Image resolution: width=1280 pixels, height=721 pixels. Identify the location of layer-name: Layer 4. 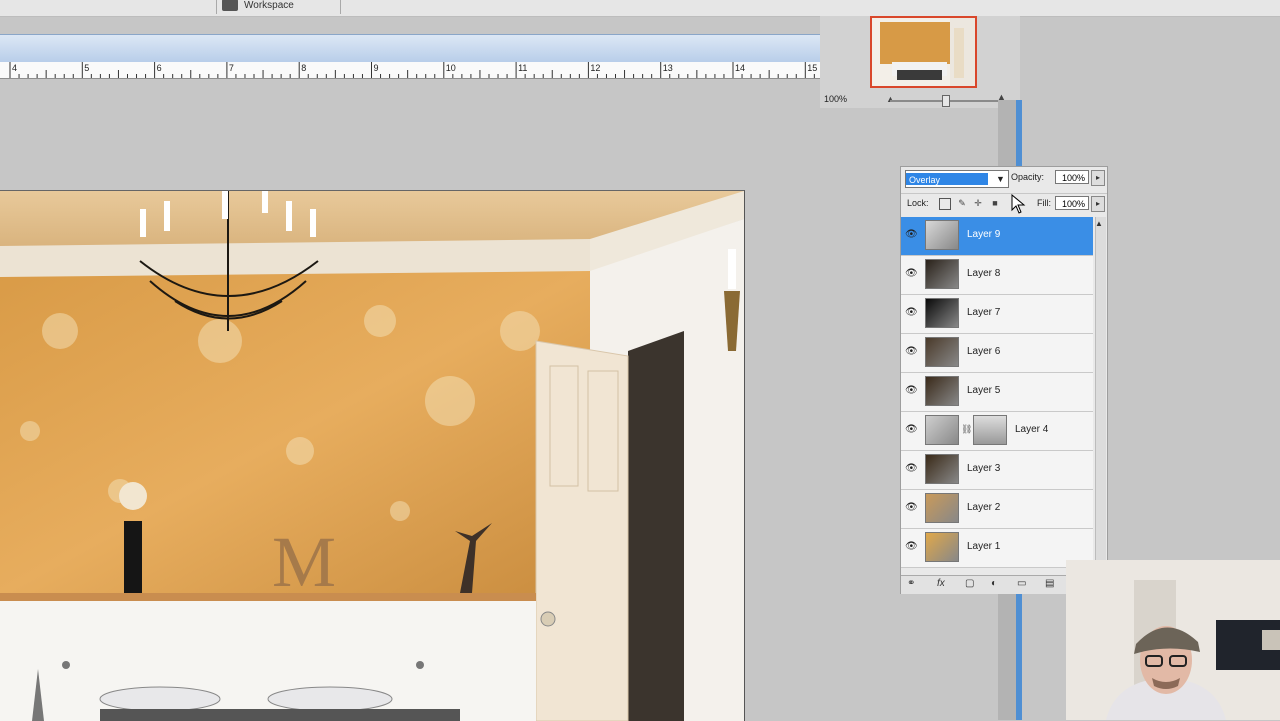
(1032, 429).